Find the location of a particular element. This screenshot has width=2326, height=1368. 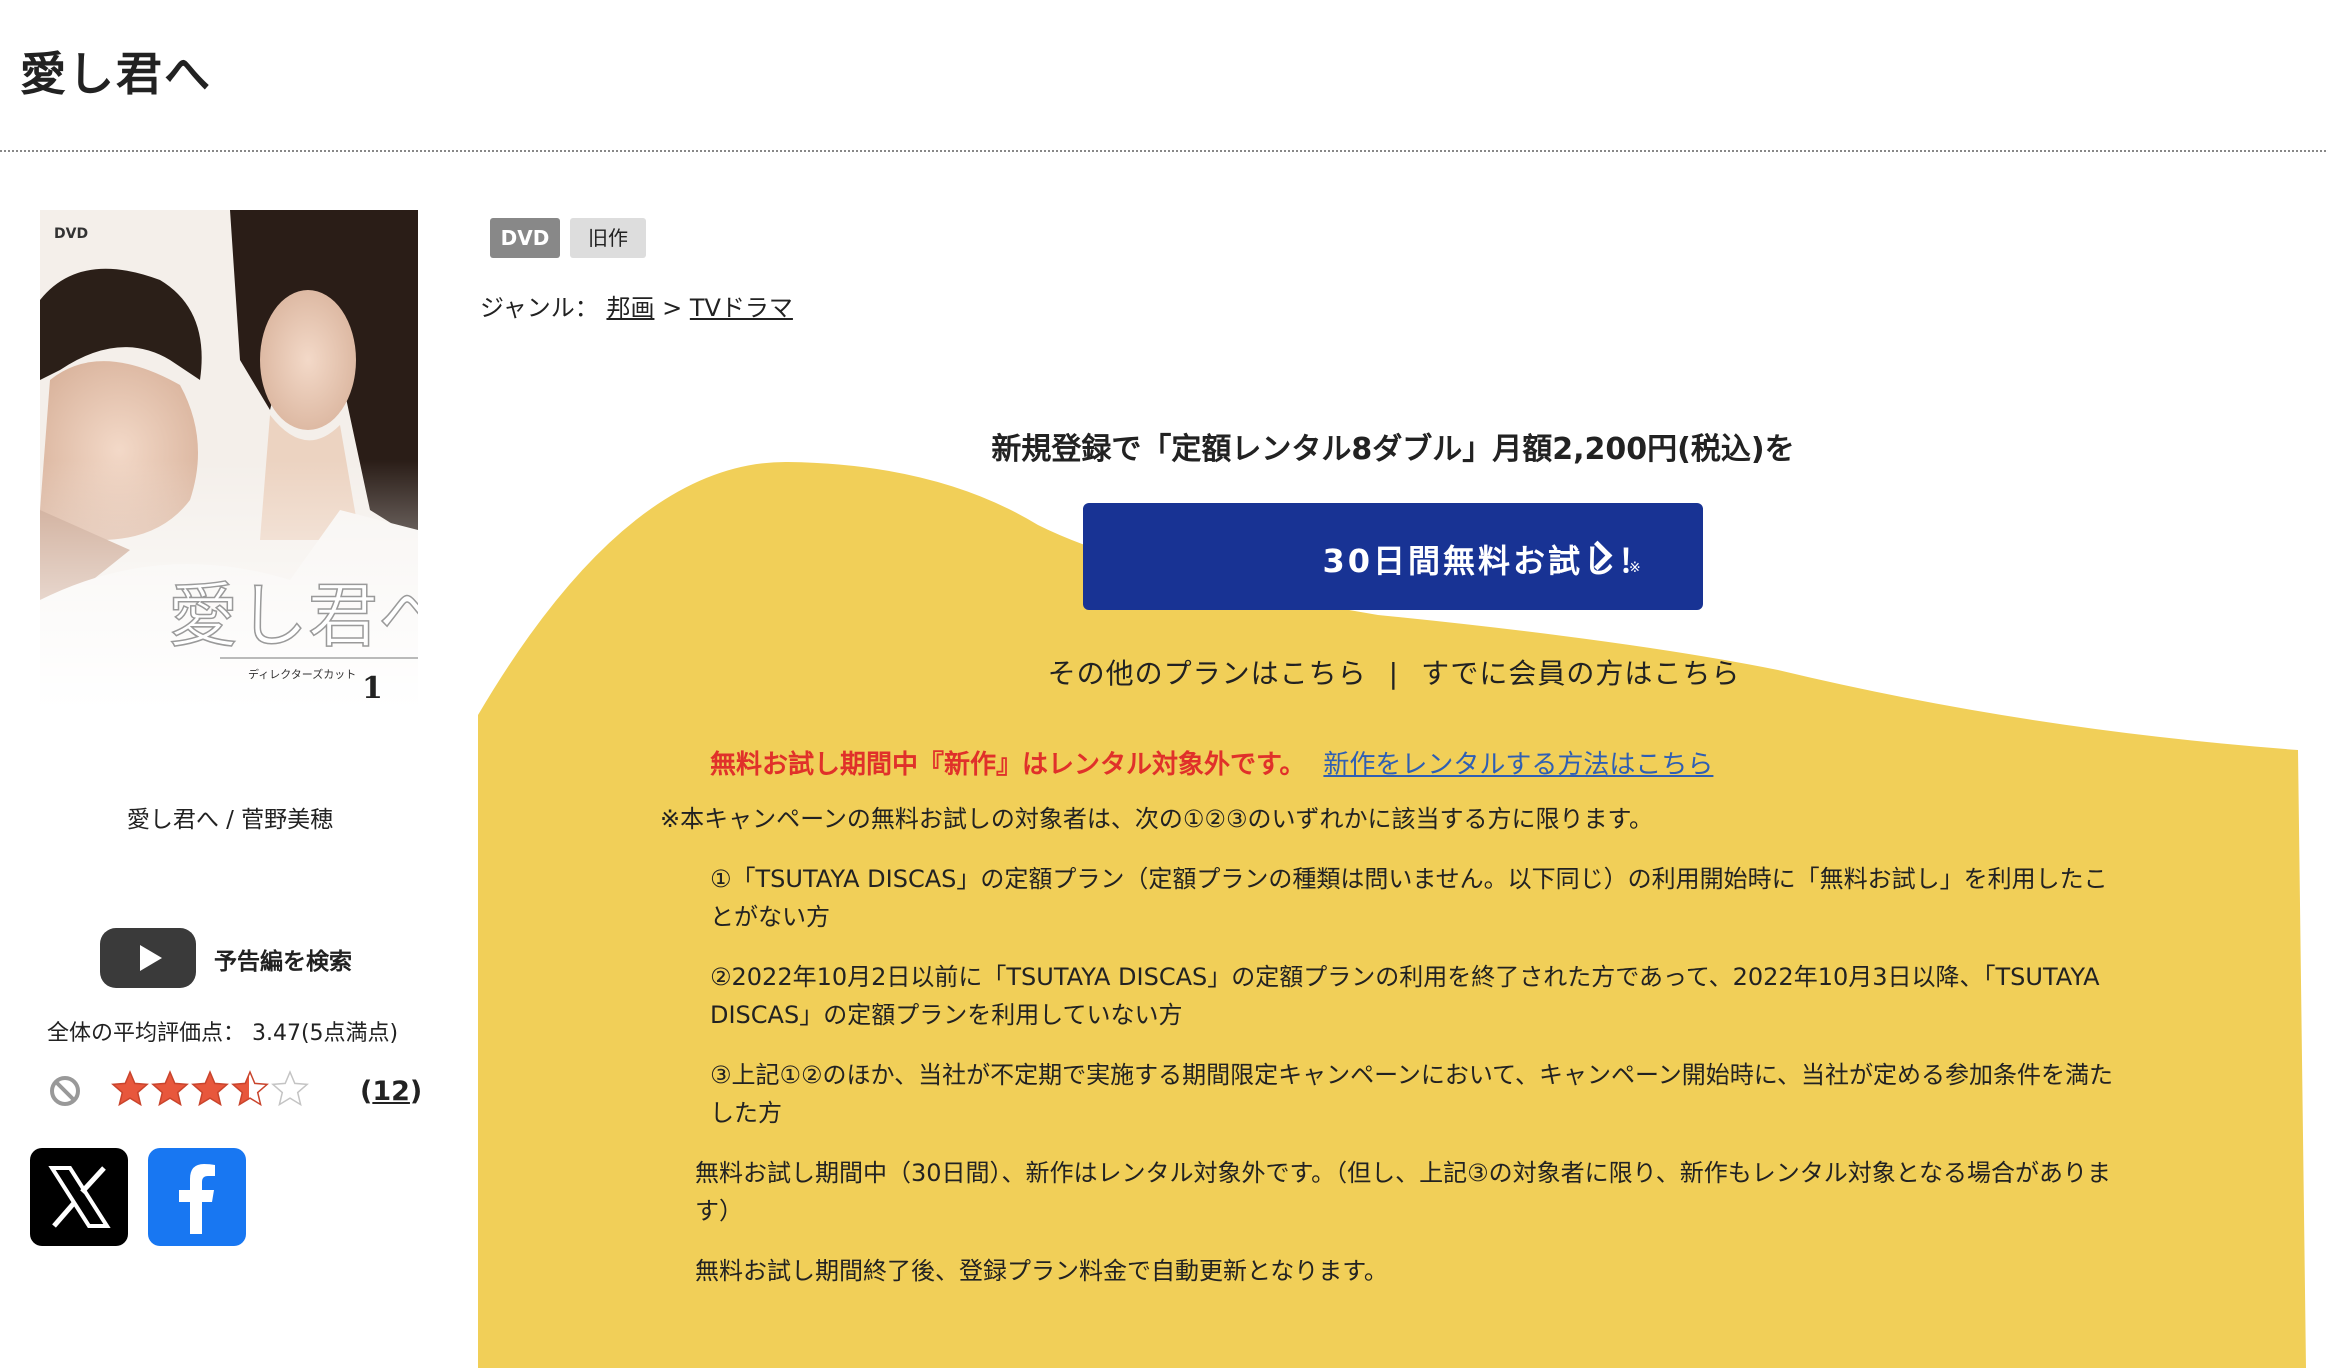

genre-breadcrumb: ジャンル： 邦画 > TVドラマ is located at coordinates (636, 305).